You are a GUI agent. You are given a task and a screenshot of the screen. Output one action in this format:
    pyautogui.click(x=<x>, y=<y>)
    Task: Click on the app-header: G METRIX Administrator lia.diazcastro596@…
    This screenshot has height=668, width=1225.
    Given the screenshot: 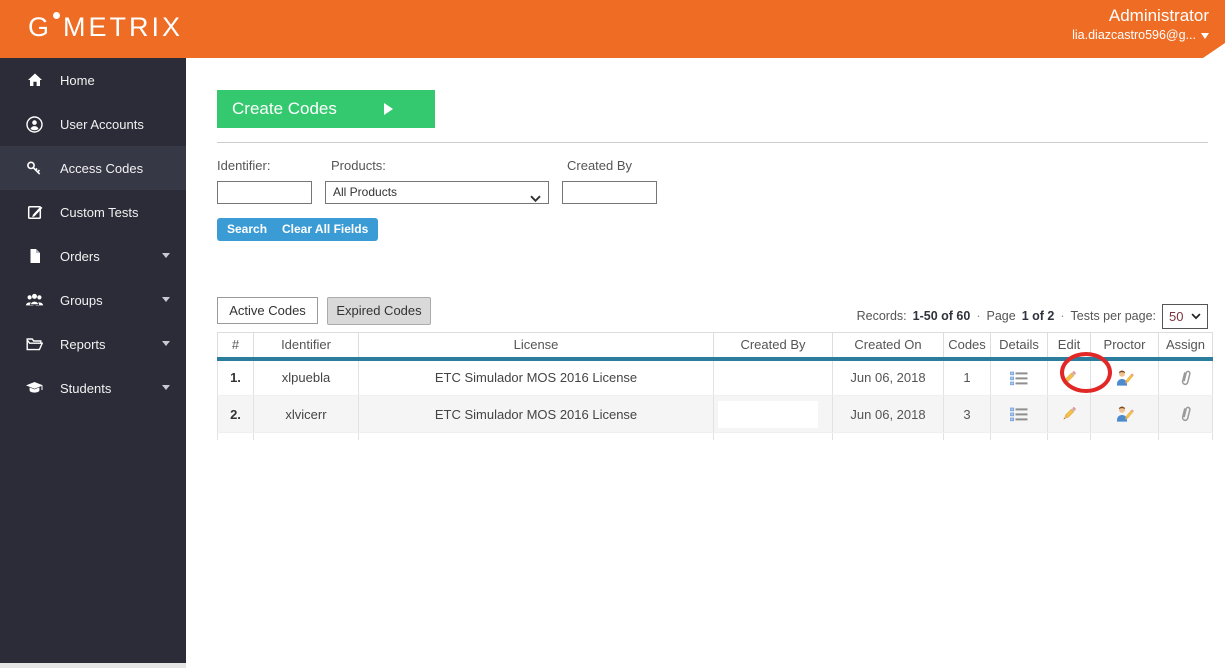 What is the action you would take?
    pyautogui.click(x=612, y=29)
    